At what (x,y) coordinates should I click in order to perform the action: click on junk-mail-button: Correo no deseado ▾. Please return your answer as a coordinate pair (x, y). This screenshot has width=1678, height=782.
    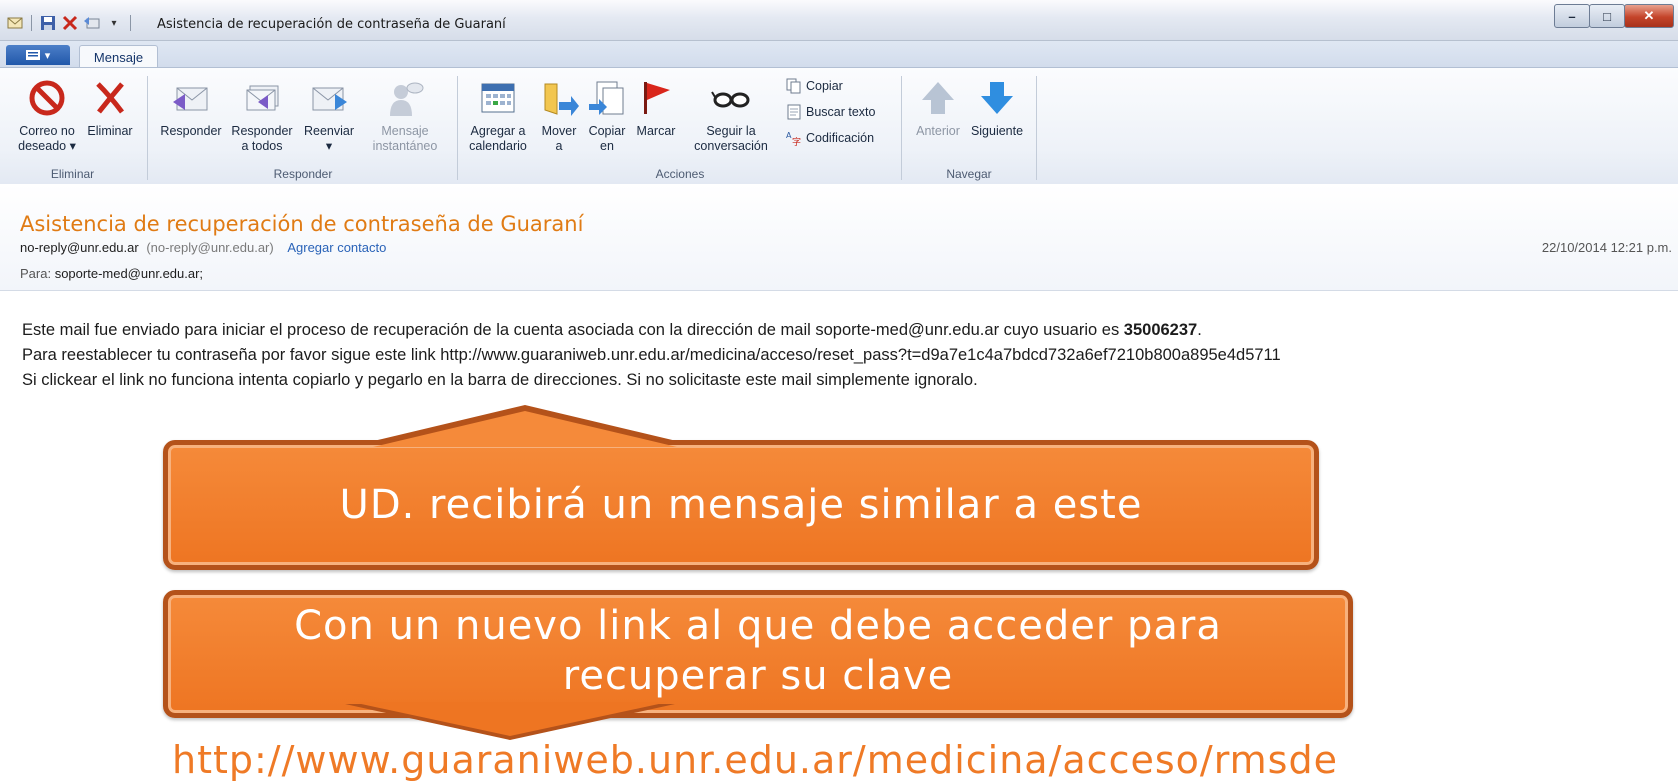
    Looking at the image, I should click on (47, 116).